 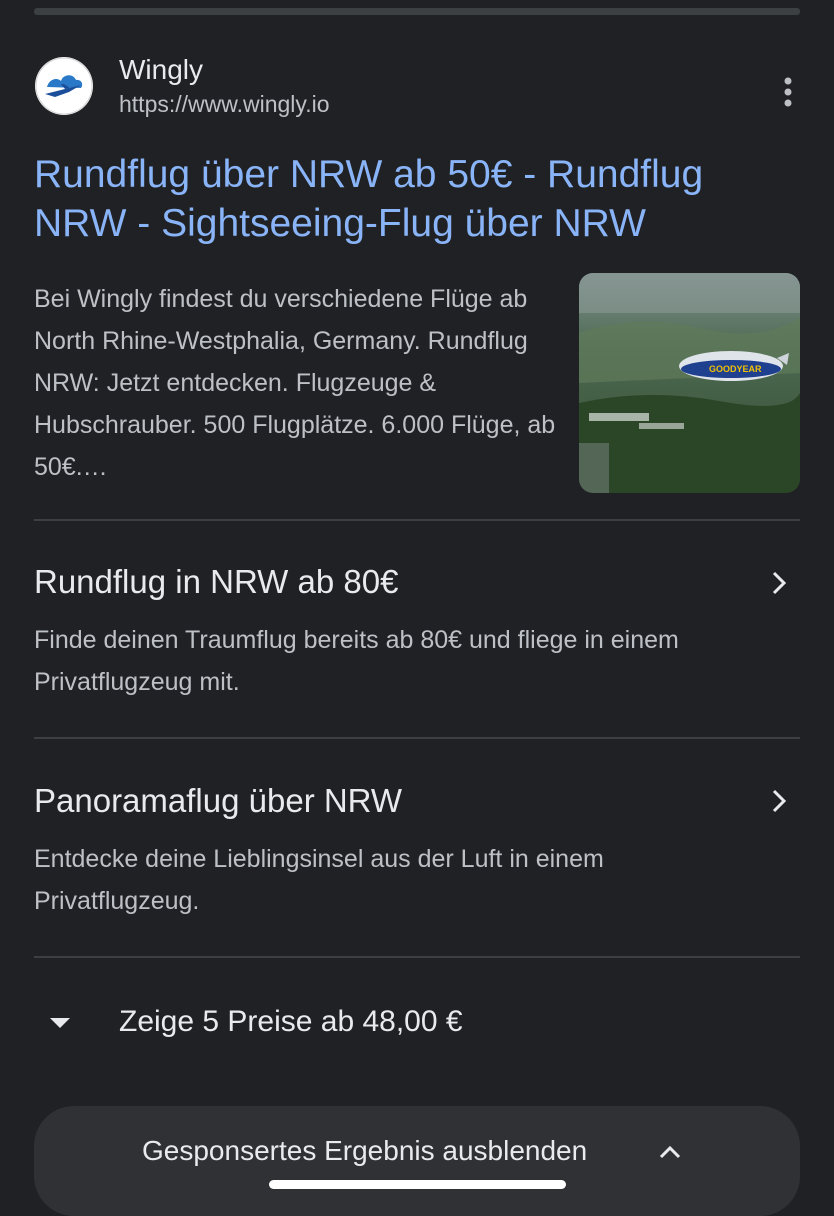 I want to click on more-vert-icon, so click(x=788, y=92).